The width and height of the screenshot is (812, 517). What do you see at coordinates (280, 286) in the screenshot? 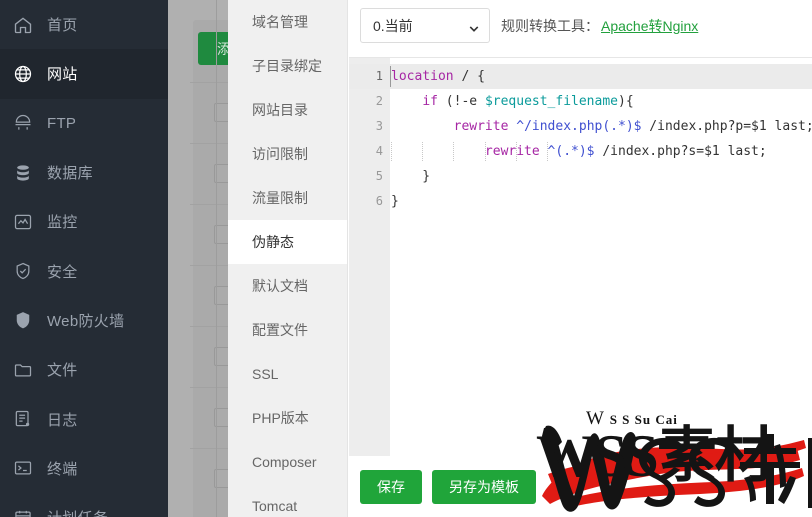
I see `menu-item-label: 默认文档` at bounding box center [280, 286].